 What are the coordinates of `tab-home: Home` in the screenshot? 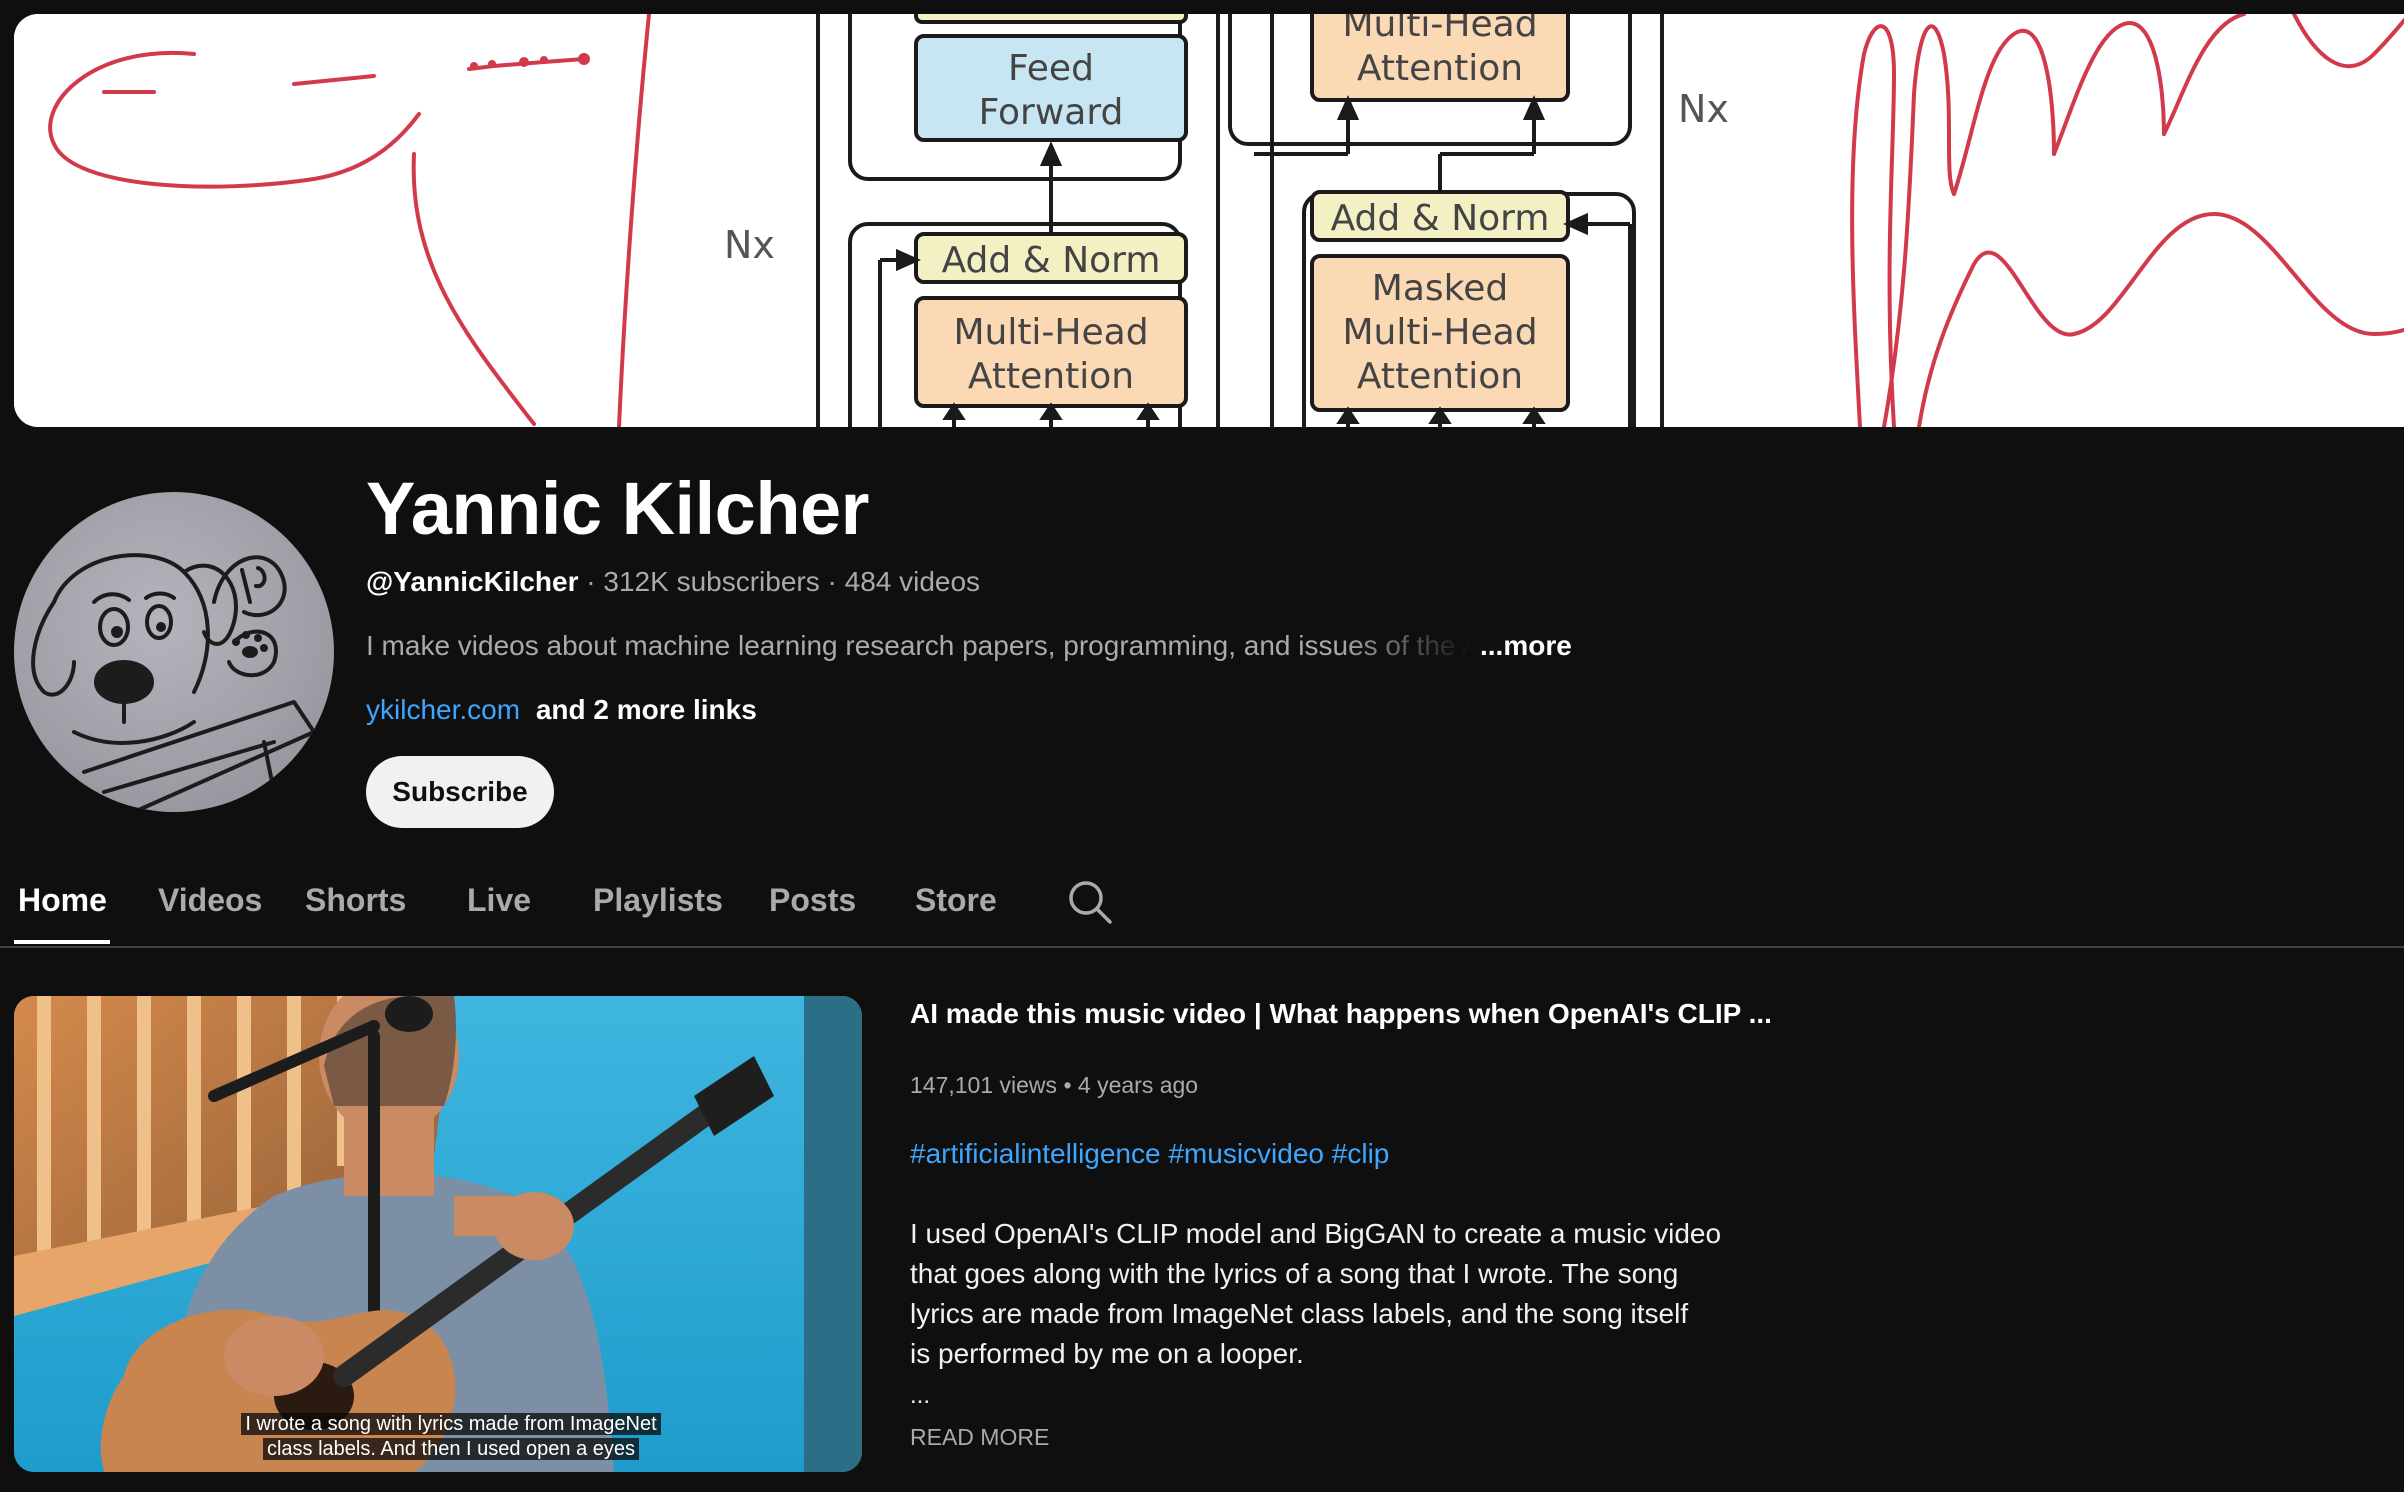 It's located at (62, 900).